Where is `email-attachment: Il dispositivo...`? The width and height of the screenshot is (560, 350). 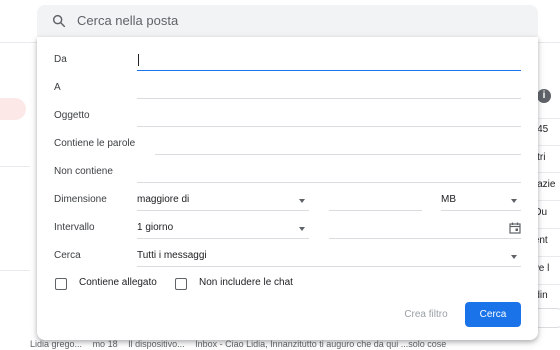
email-attachment: Il dispositivo... is located at coordinates (156, 344).